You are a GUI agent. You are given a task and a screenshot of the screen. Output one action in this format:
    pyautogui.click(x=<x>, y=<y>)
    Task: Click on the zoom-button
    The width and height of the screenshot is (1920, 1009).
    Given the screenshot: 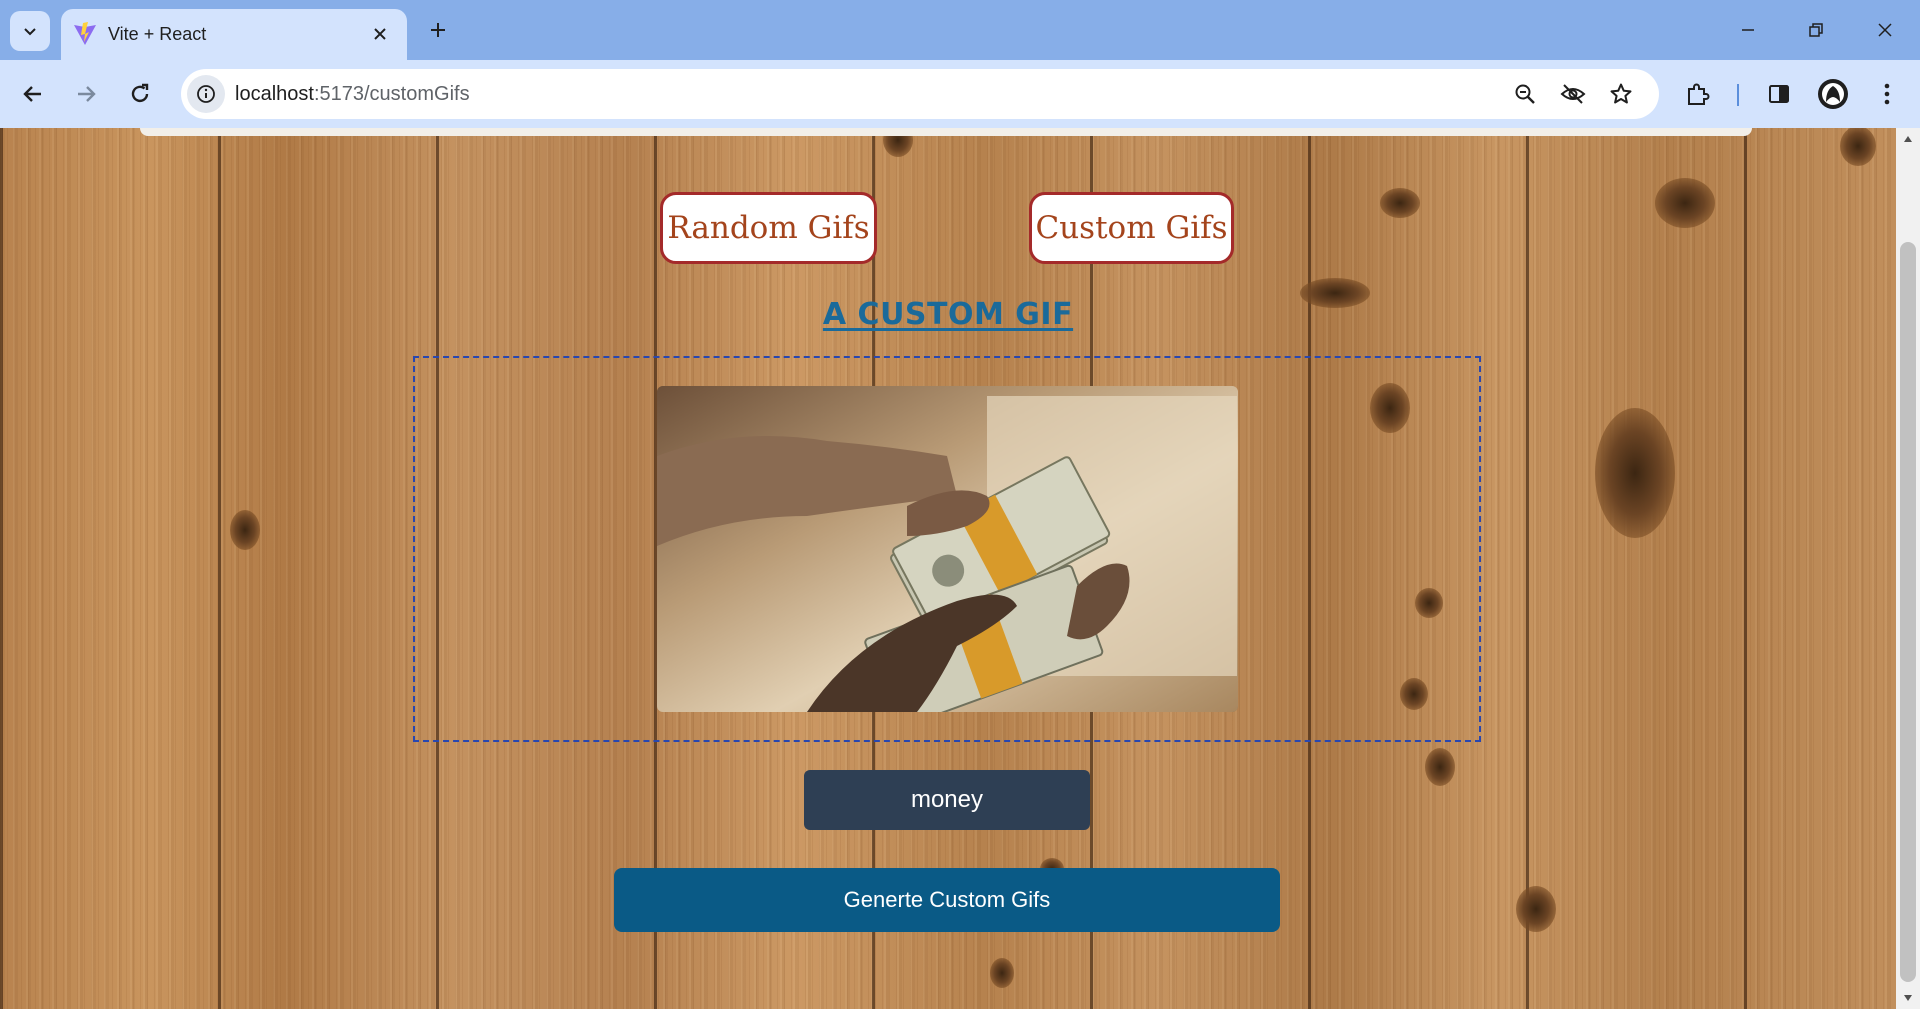 What is the action you would take?
    pyautogui.click(x=1525, y=94)
    